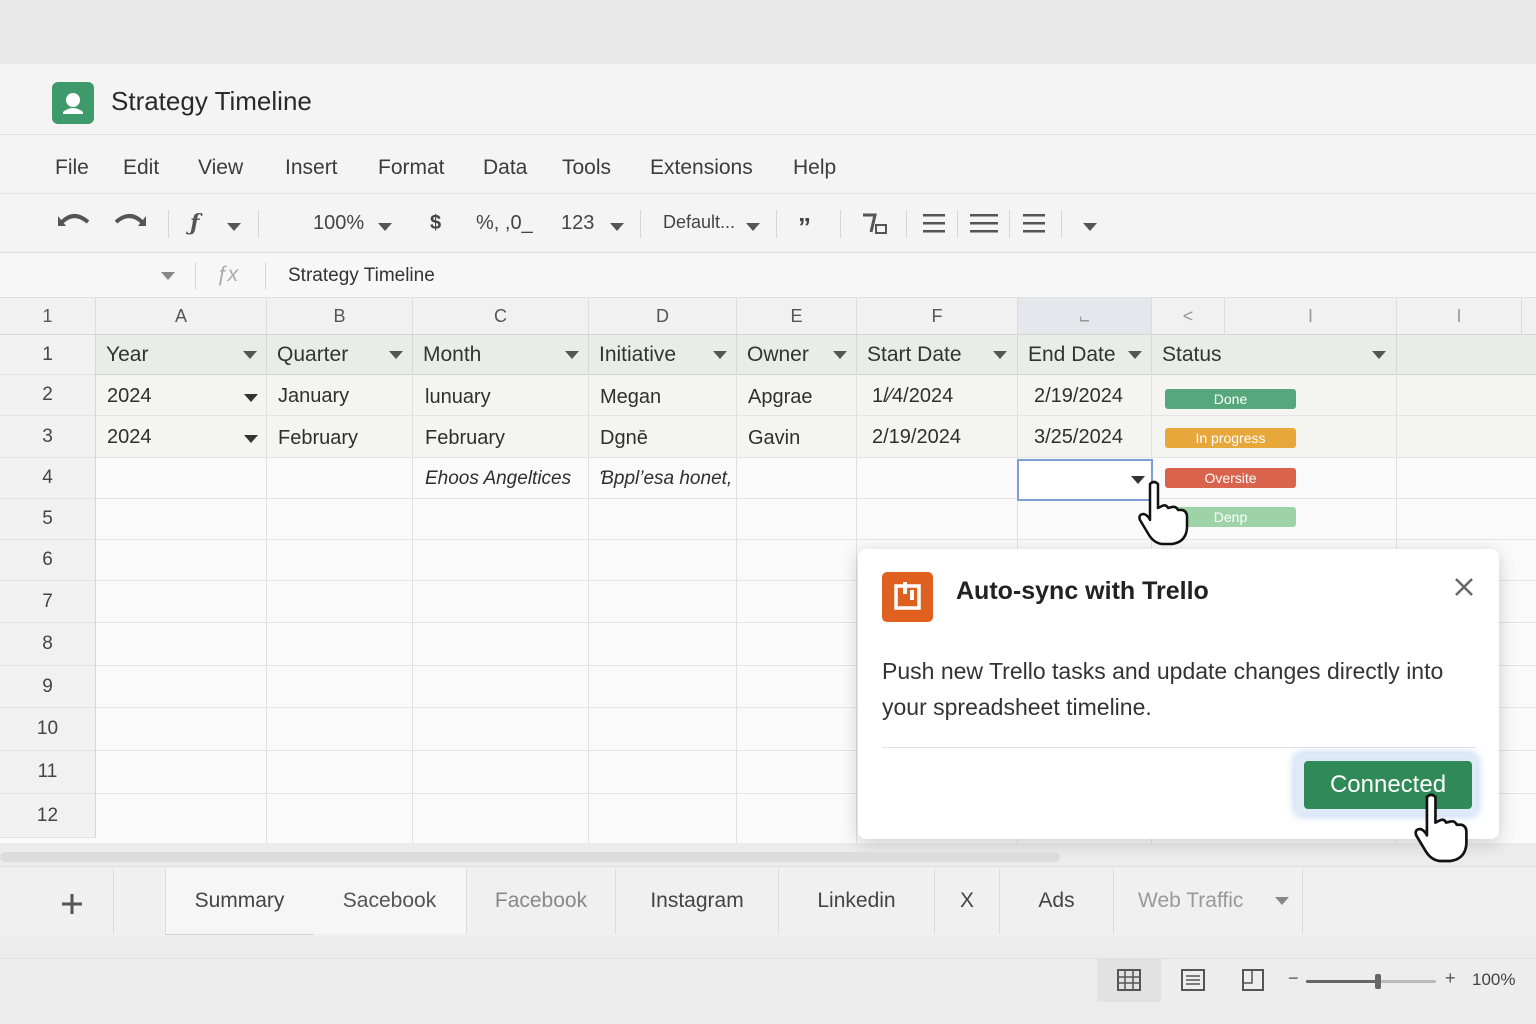 The width and height of the screenshot is (1536, 1024). Describe the element at coordinates (504, 223) in the screenshot. I see `percent-decimal-buttons: %, ,0_` at that location.